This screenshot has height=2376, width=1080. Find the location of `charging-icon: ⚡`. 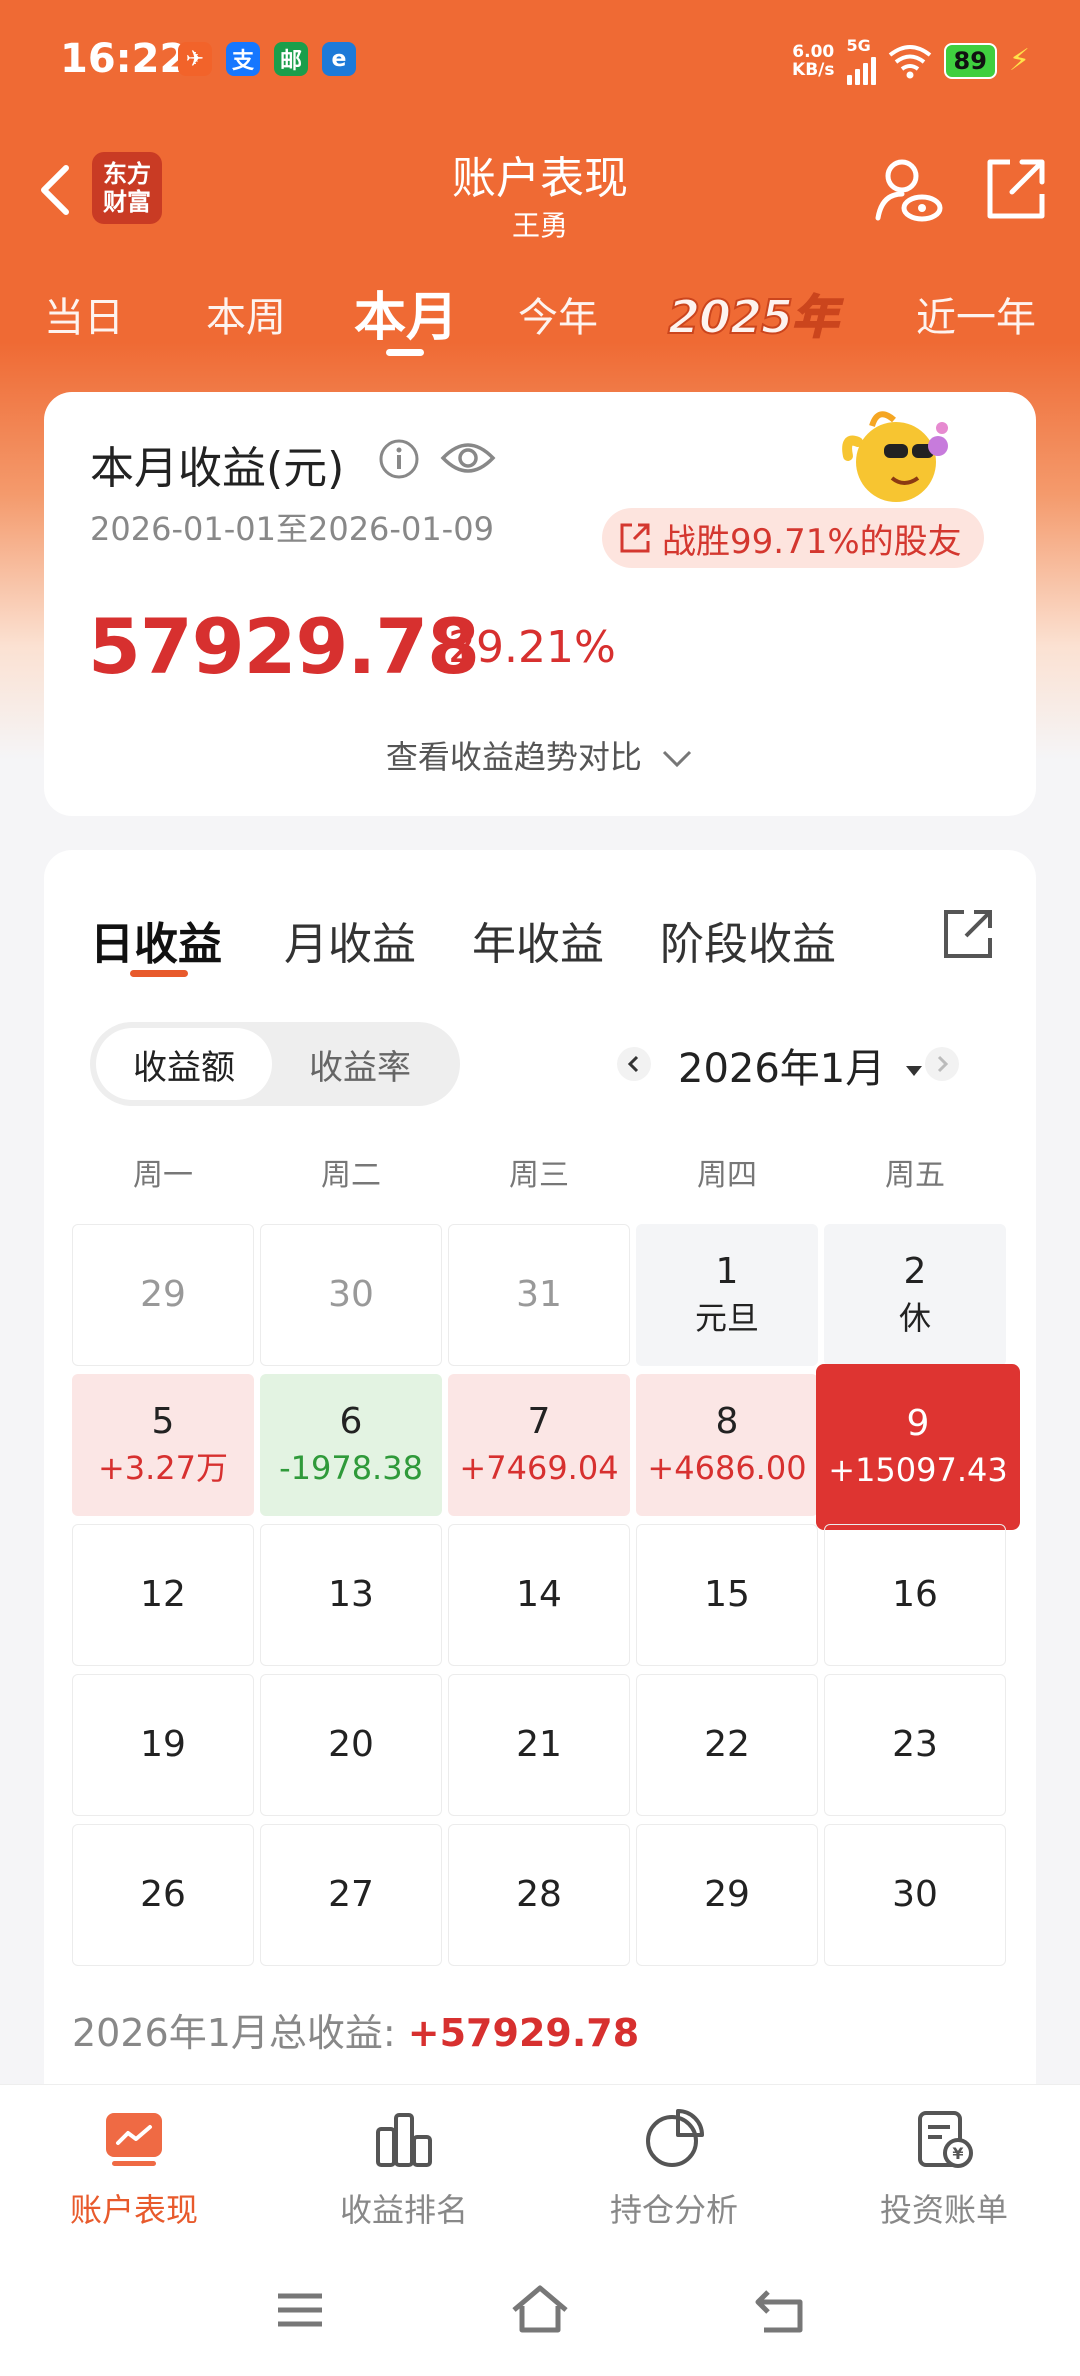

charging-icon: ⚡ is located at coordinates (1019, 60).